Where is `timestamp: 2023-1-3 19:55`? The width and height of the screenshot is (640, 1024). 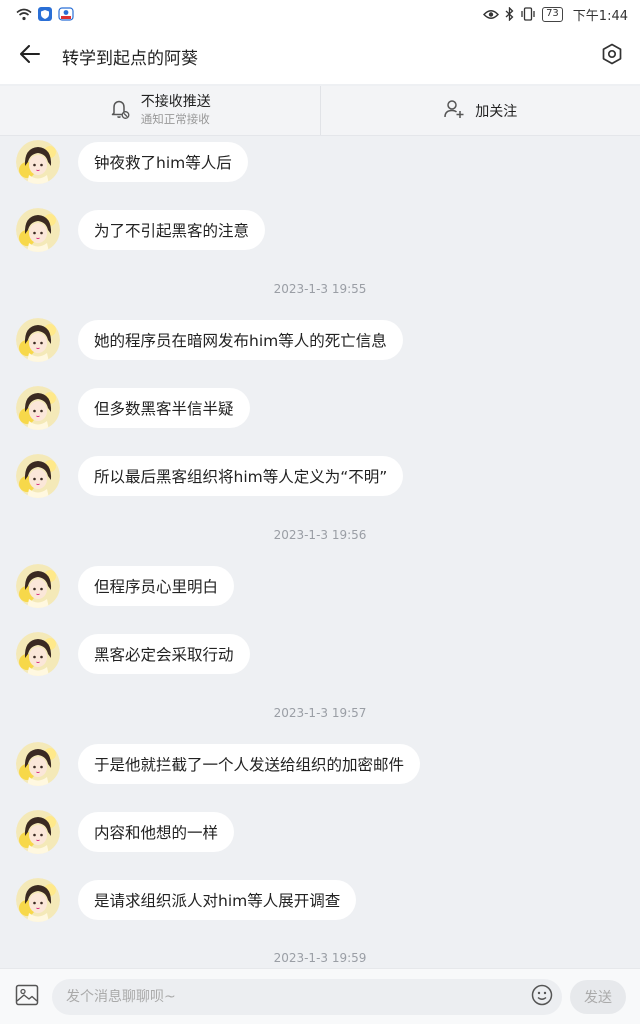
timestamp: 2023-1-3 19:55 is located at coordinates (320, 289).